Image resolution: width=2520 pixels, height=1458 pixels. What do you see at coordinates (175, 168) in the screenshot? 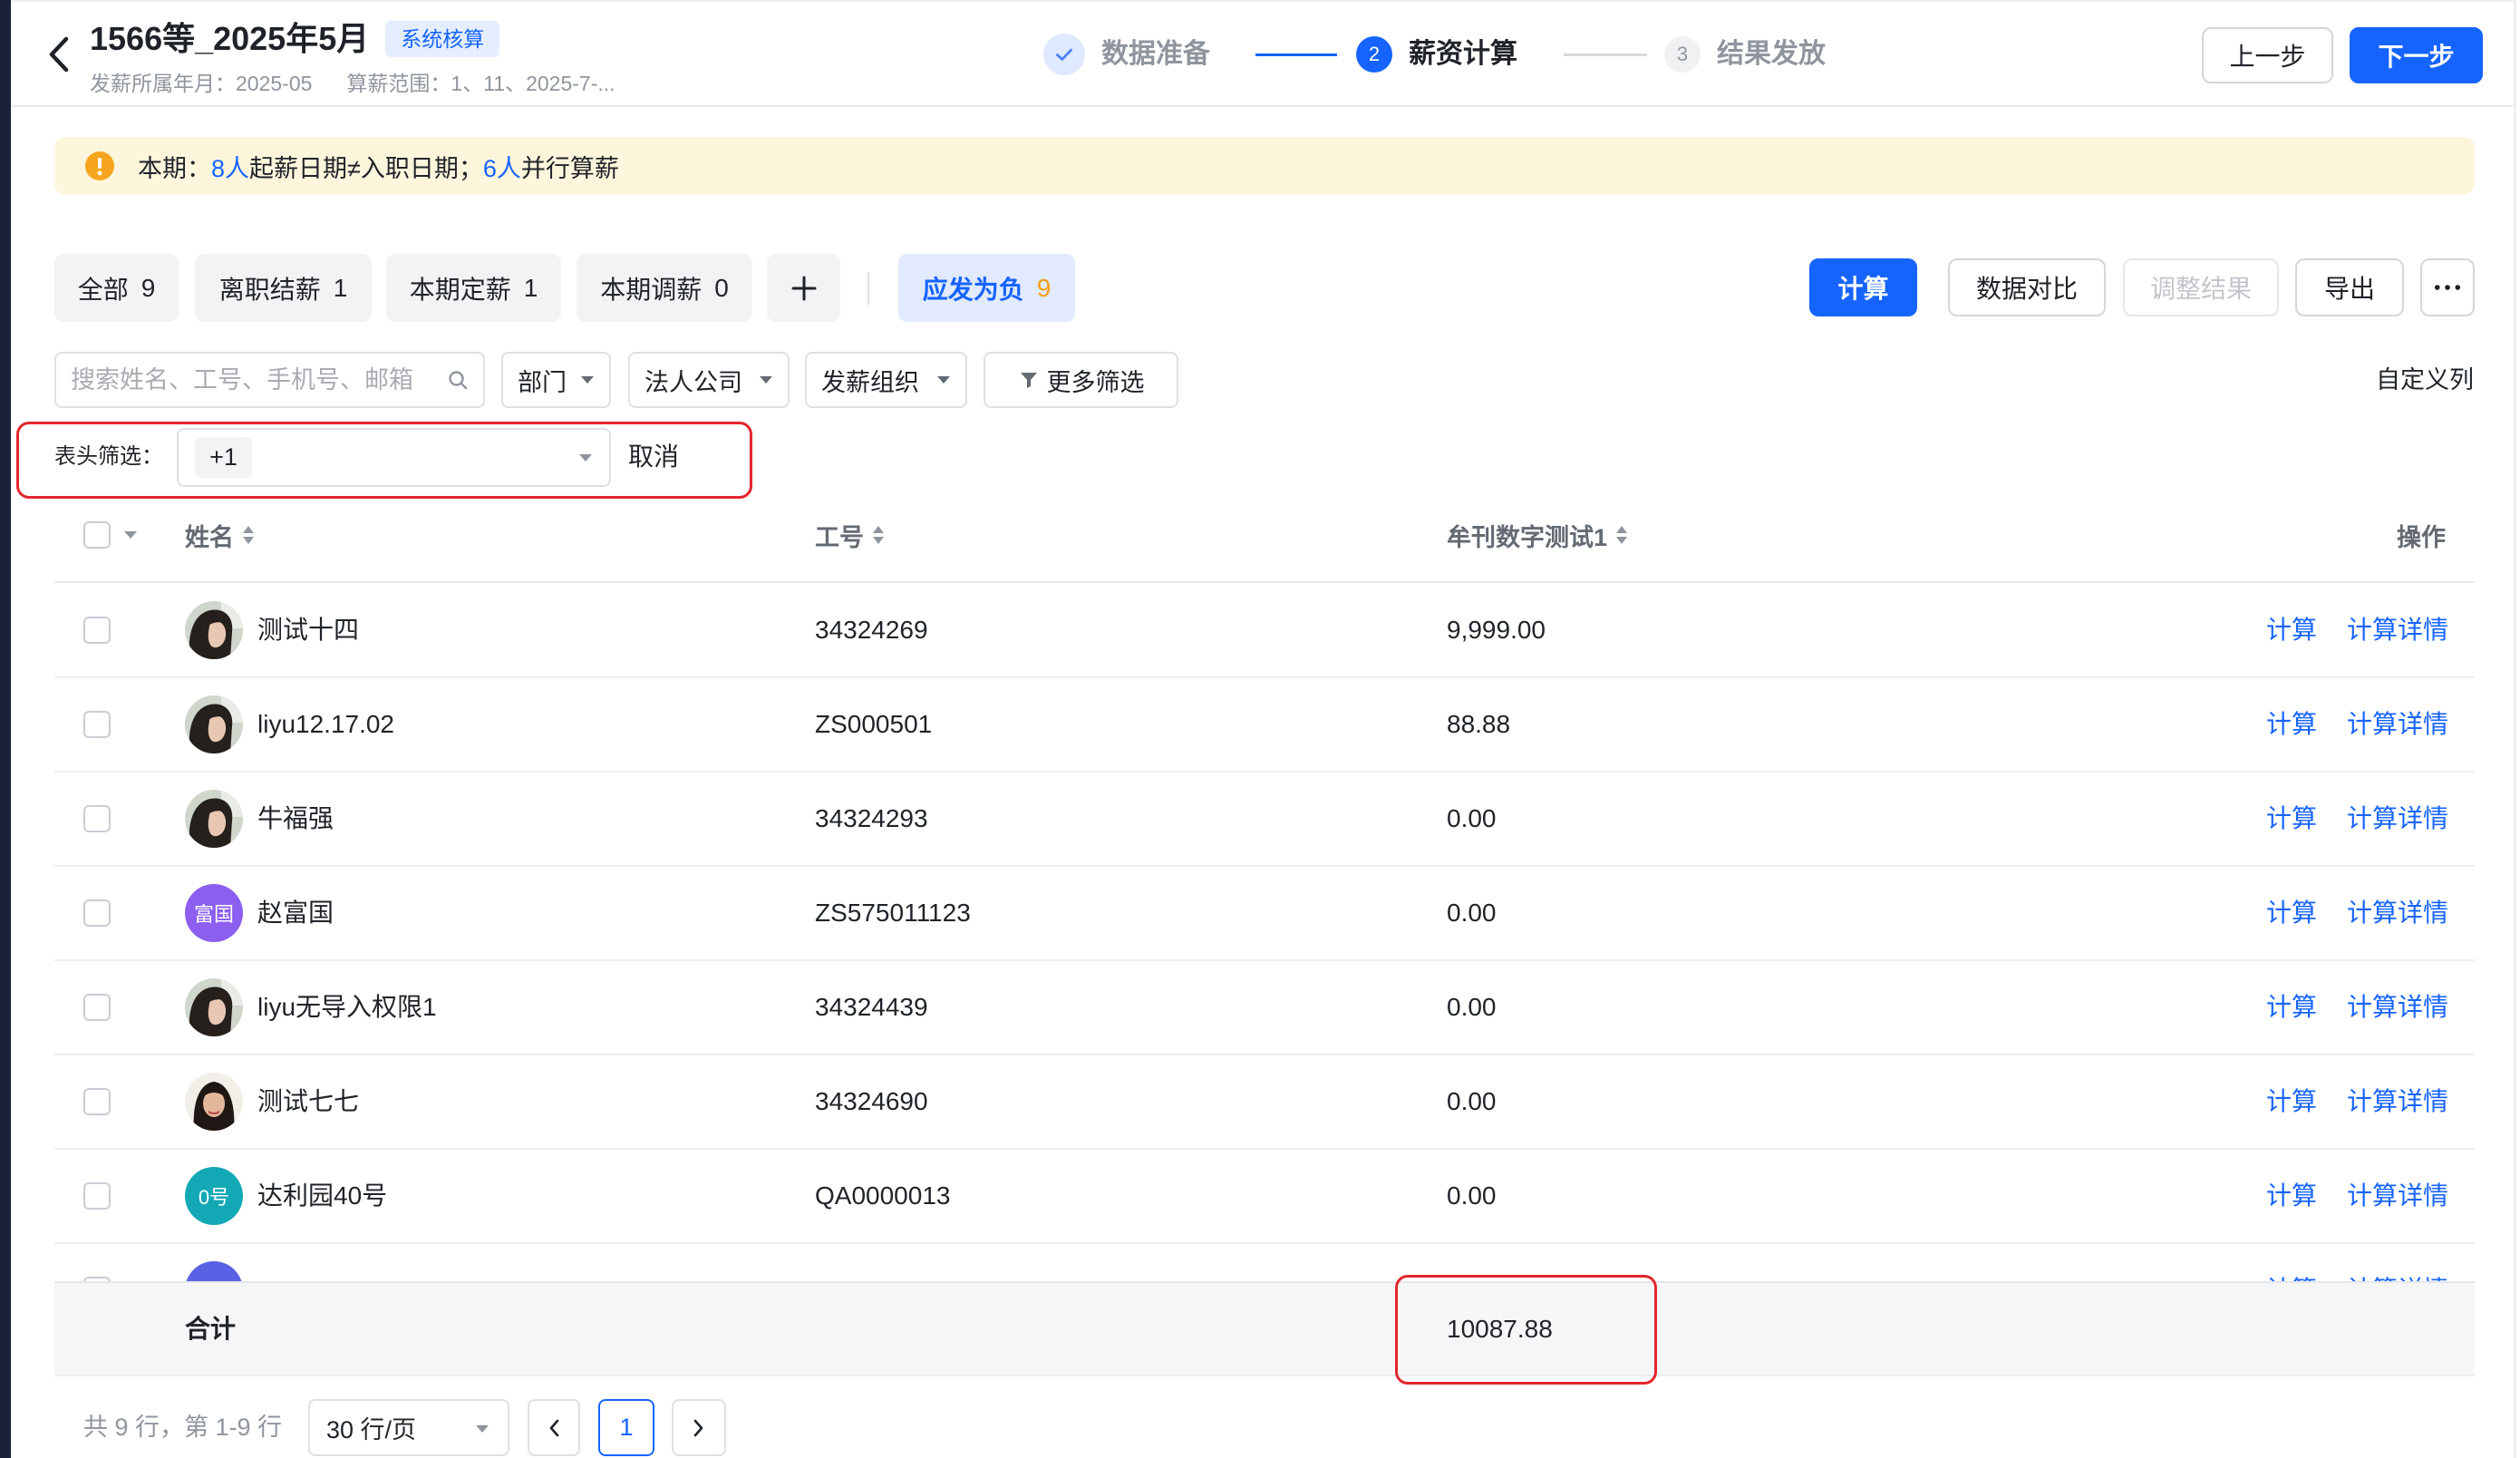
I see `notice-prefix: 本期：` at bounding box center [175, 168].